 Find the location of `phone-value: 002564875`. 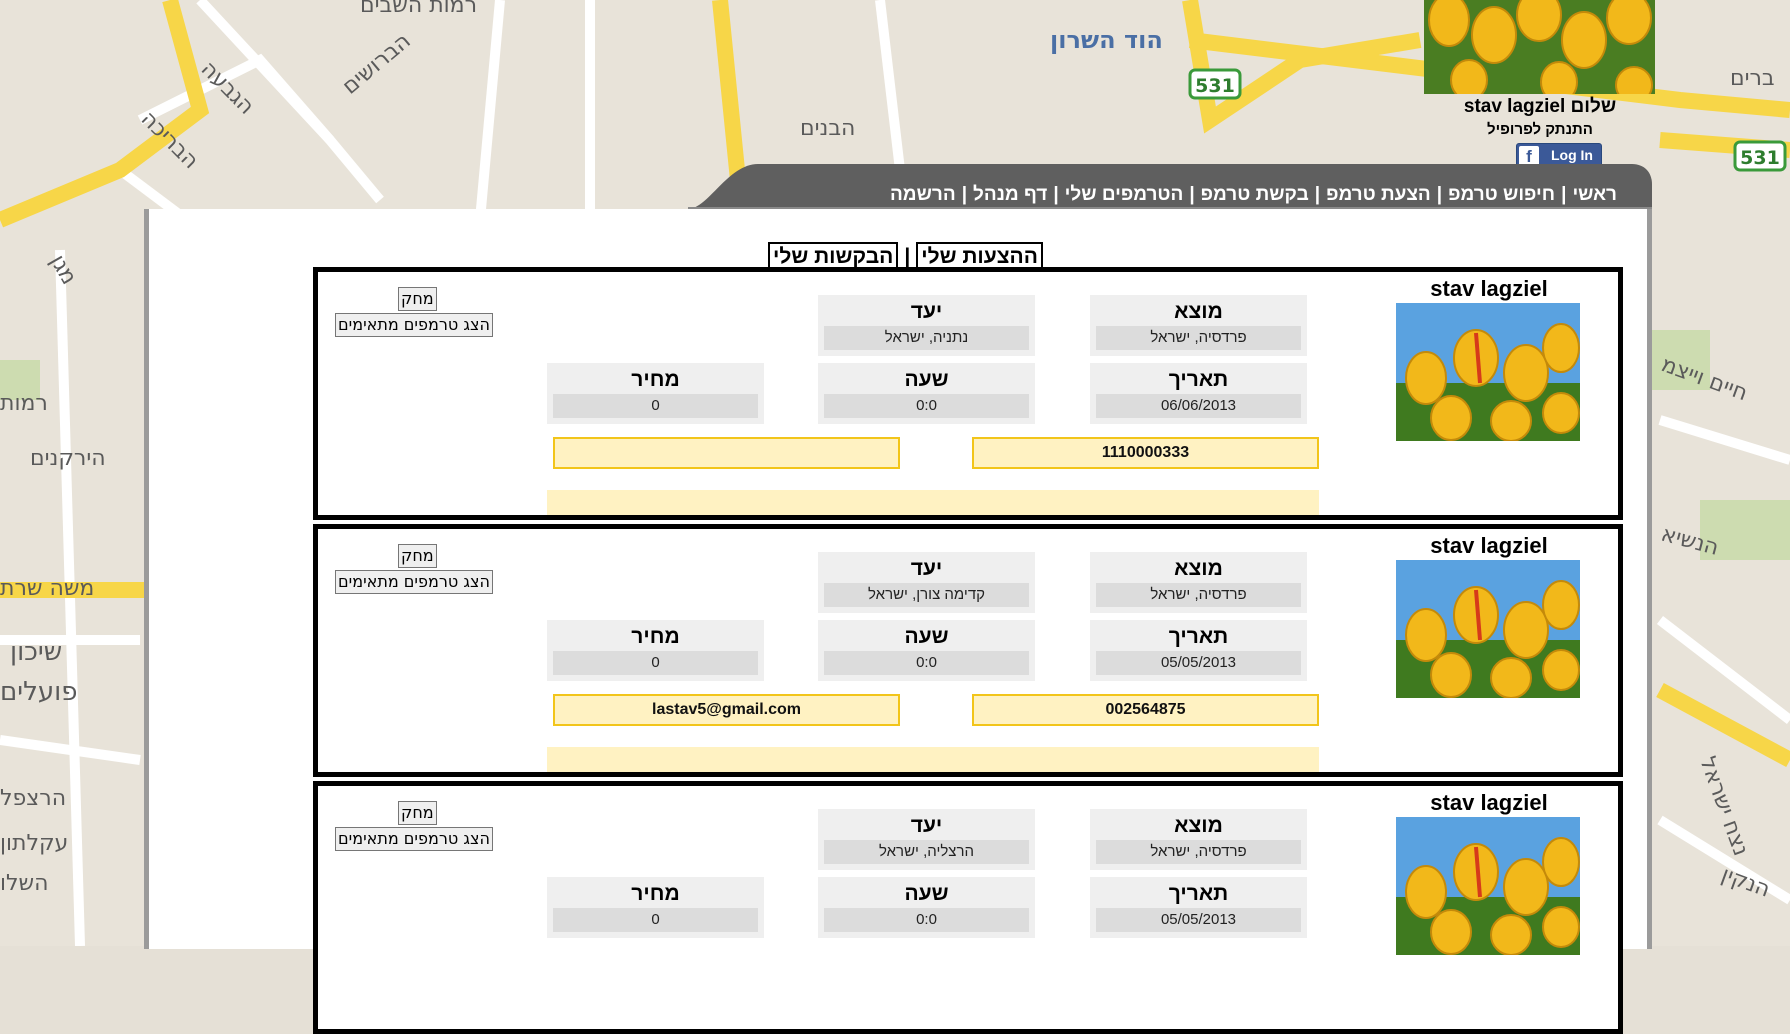

phone-value: 002564875 is located at coordinates (1145, 710).